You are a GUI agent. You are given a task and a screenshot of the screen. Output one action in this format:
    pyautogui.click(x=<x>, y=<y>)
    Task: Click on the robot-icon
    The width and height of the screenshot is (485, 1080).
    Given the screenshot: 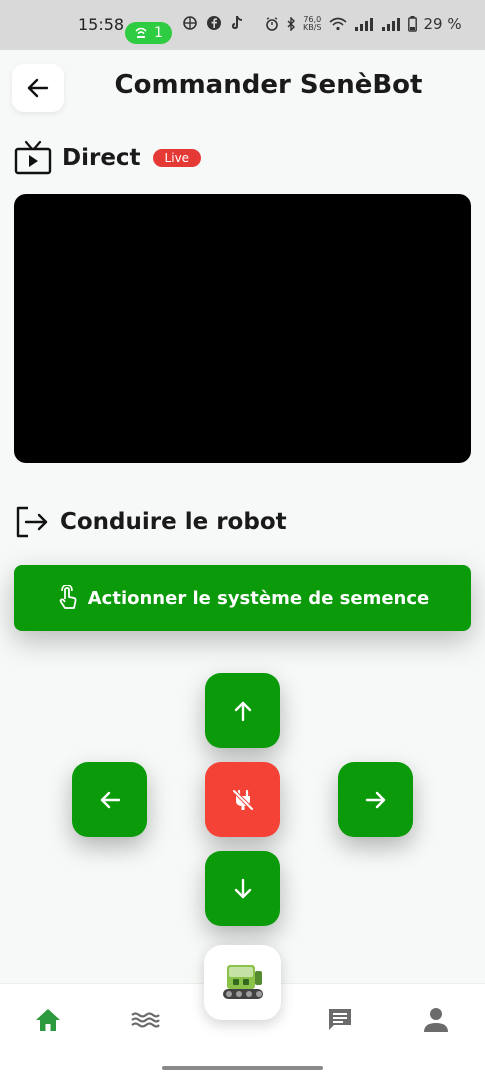 What is the action you would take?
    pyautogui.click(x=242, y=981)
    